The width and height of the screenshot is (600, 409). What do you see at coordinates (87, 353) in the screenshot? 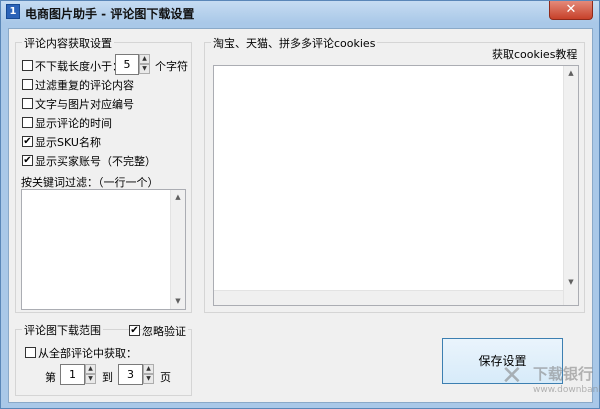
I see `from-all-label: 从全部评论中获取：` at bounding box center [87, 353].